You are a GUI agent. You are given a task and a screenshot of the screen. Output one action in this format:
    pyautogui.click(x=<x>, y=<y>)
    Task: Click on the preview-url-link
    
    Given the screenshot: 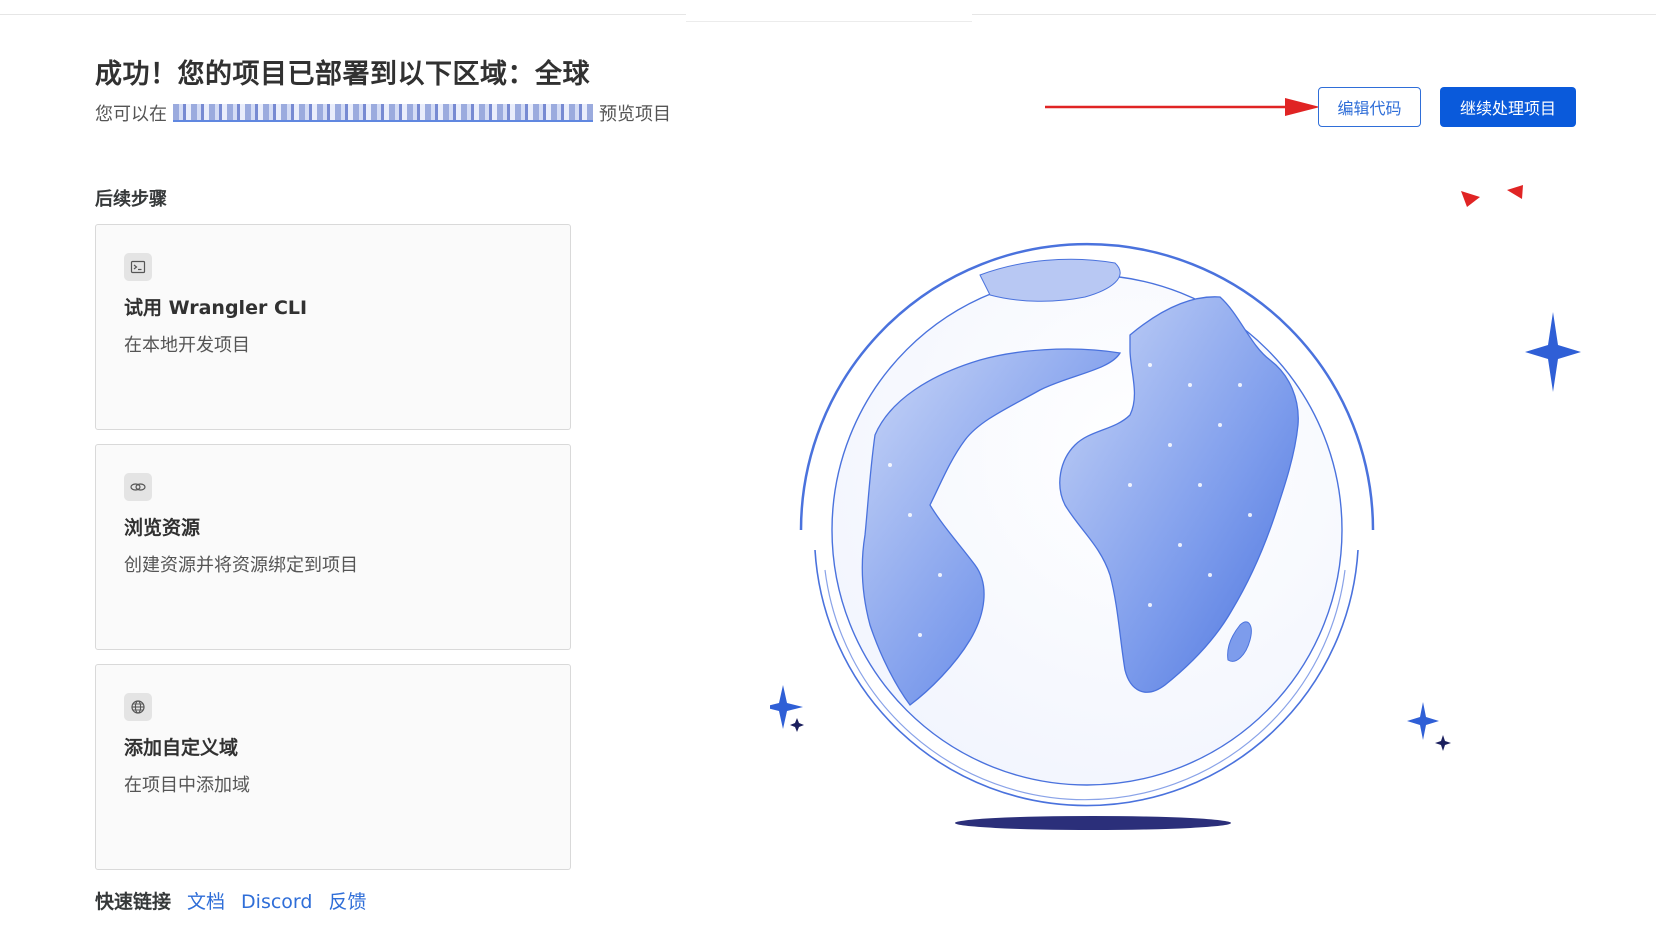 What is the action you would take?
    pyautogui.click(x=383, y=113)
    